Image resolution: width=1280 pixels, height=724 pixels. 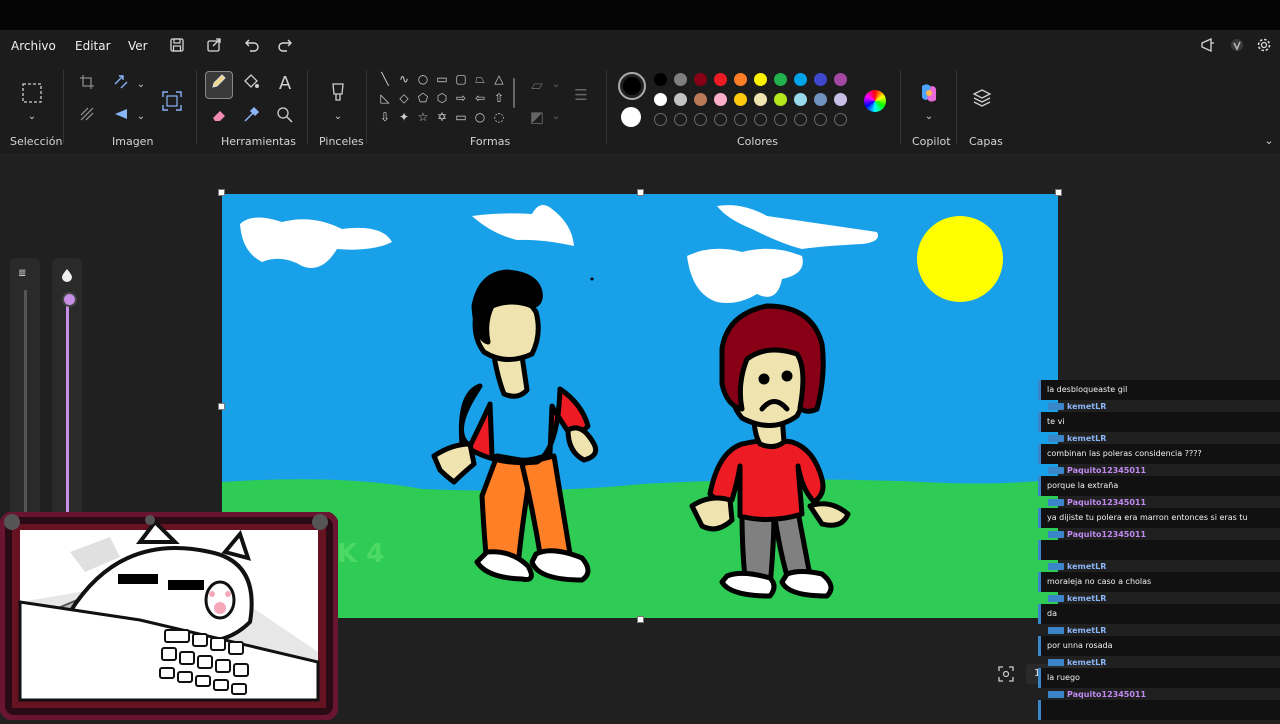 What do you see at coordinates (404, 117) in the screenshot?
I see `four-point-star-shape-icon: ✦` at bounding box center [404, 117].